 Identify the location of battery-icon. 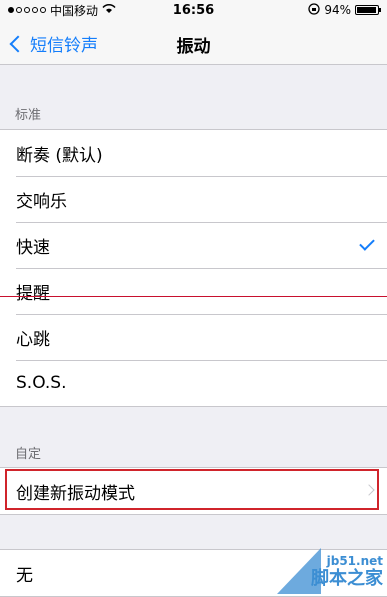
(368, 10).